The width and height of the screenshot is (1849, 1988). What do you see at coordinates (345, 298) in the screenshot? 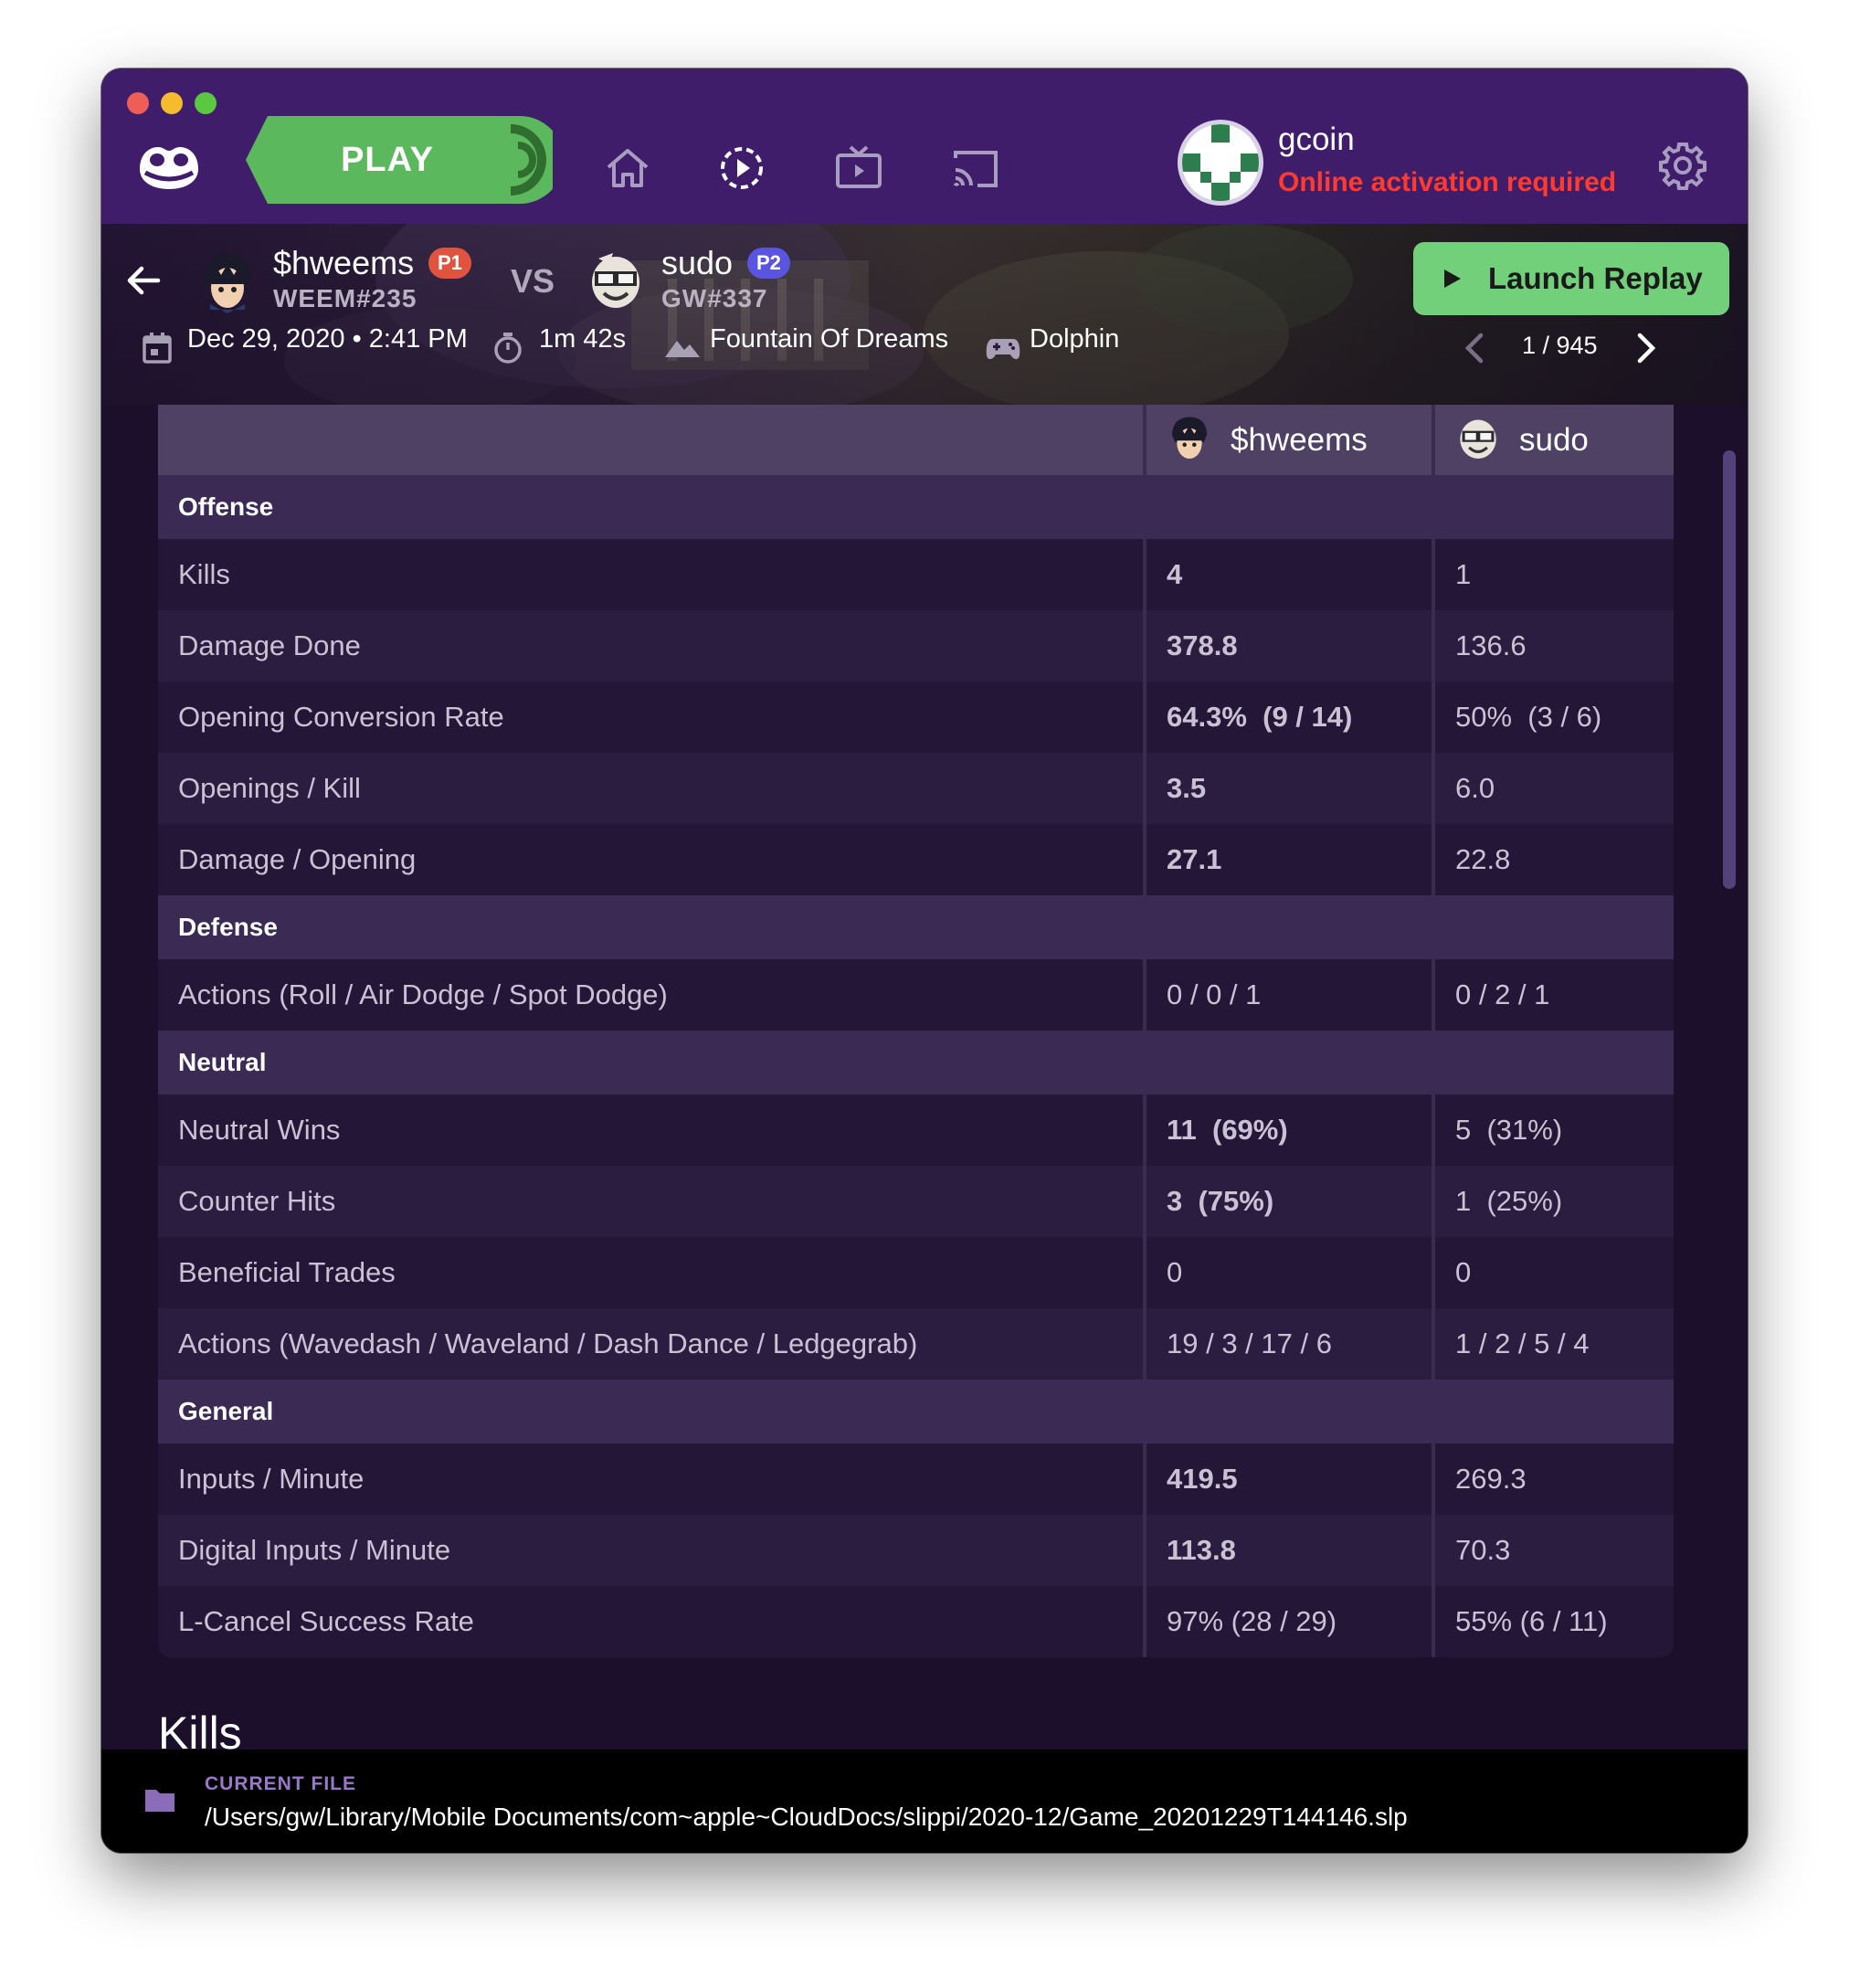
I see `player1-tag: WEEM#235` at bounding box center [345, 298].